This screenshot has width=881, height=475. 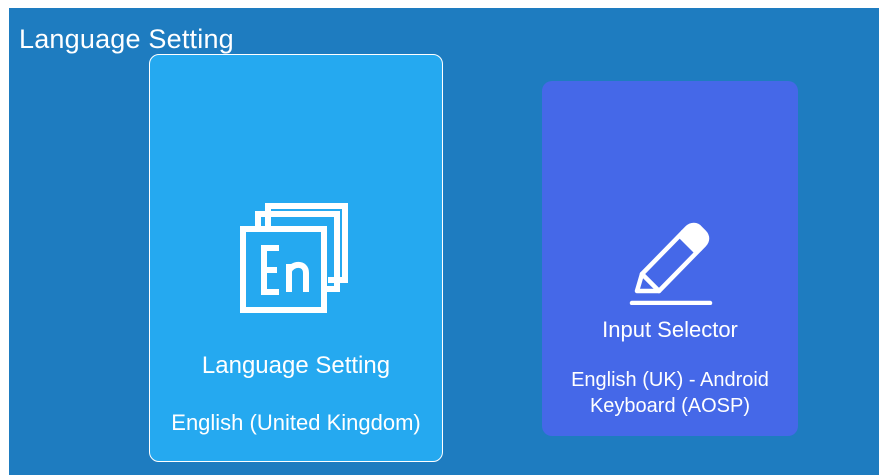 What do you see at coordinates (670, 393) in the screenshot?
I see `card-subtitle: English (UK) - Android Keyboard (AOSP)` at bounding box center [670, 393].